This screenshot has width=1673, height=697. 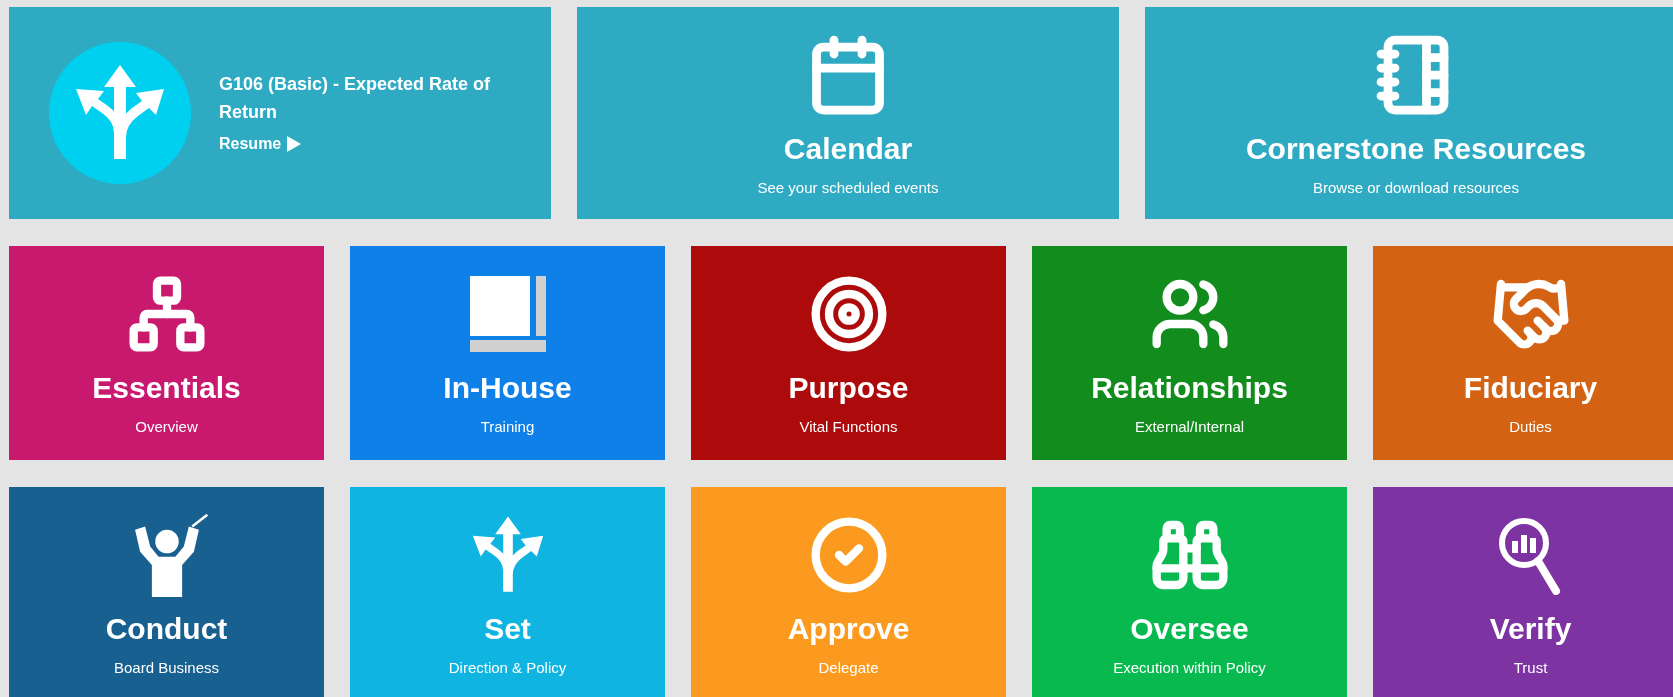 I want to click on card-subtitle: See your scheduled events, so click(x=848, y=188).